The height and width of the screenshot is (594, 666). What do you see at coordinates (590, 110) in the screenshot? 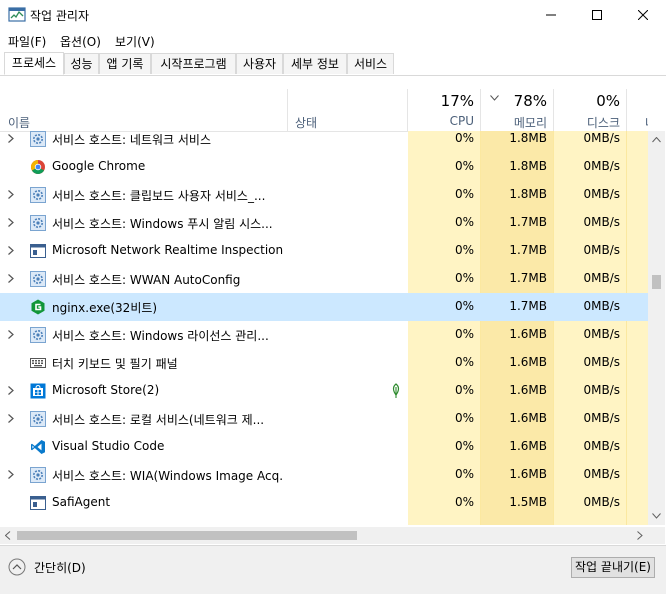
I see `column-disk: 0% 디스크` at bounding box center [590, 110].